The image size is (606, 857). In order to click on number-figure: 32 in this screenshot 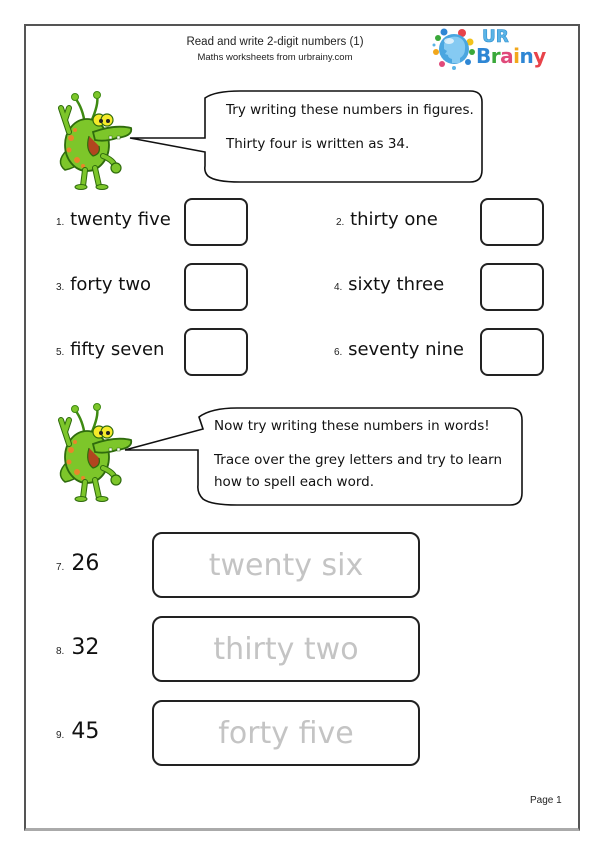, I will do `click(85, 647)`.